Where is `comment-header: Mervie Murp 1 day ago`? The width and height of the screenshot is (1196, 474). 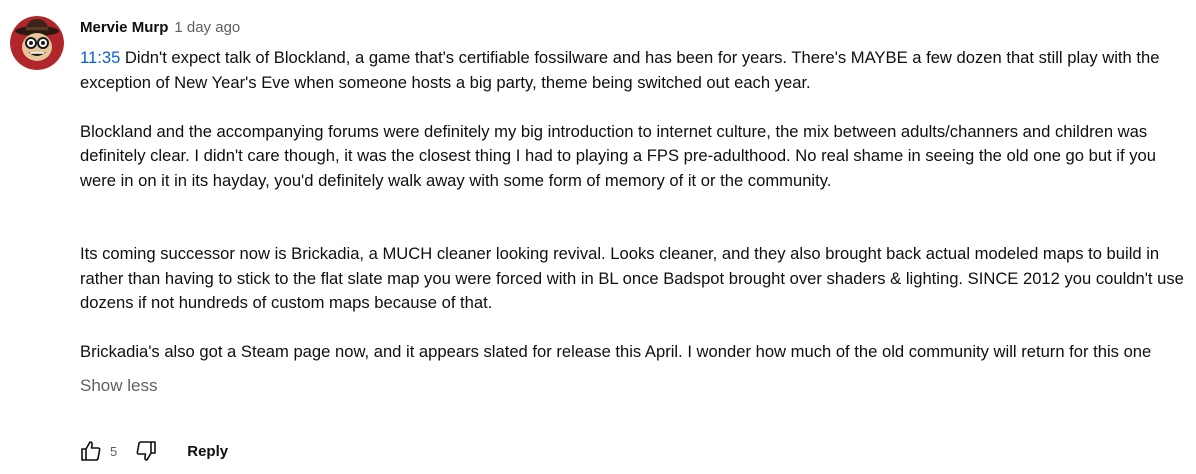
comment-header: Mervie Murp 1 day ago is located at coordinates (635, 27).